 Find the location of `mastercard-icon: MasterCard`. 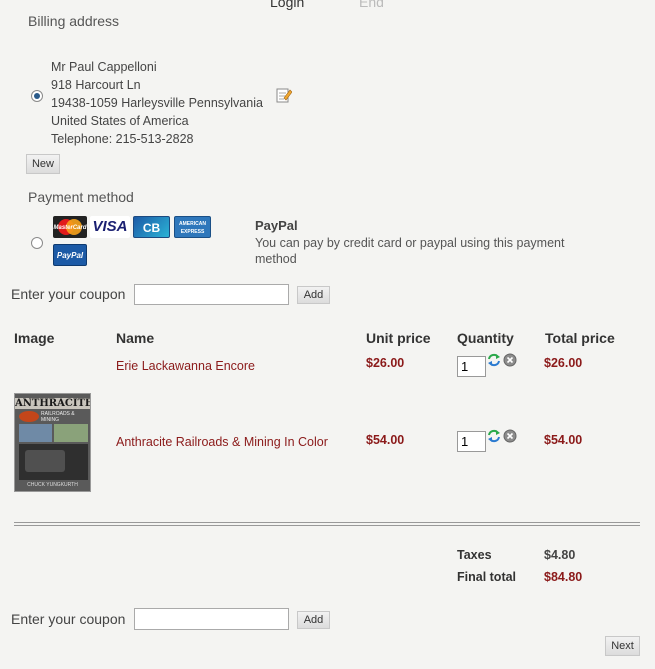

mastercard-icon: MasterCard is located at coordinates (70, 227).